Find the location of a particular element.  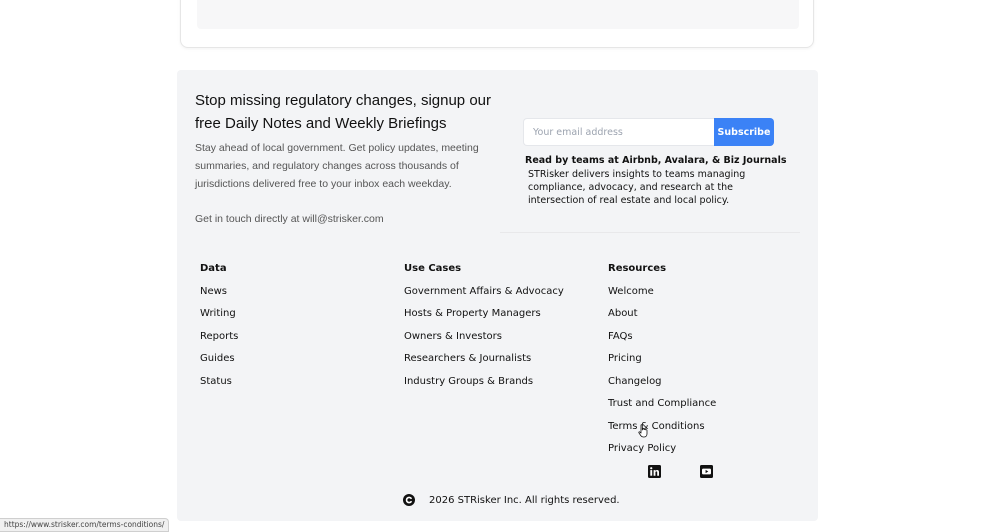

footer-link-changelog: Changelog is located at coordinates (635, 381).